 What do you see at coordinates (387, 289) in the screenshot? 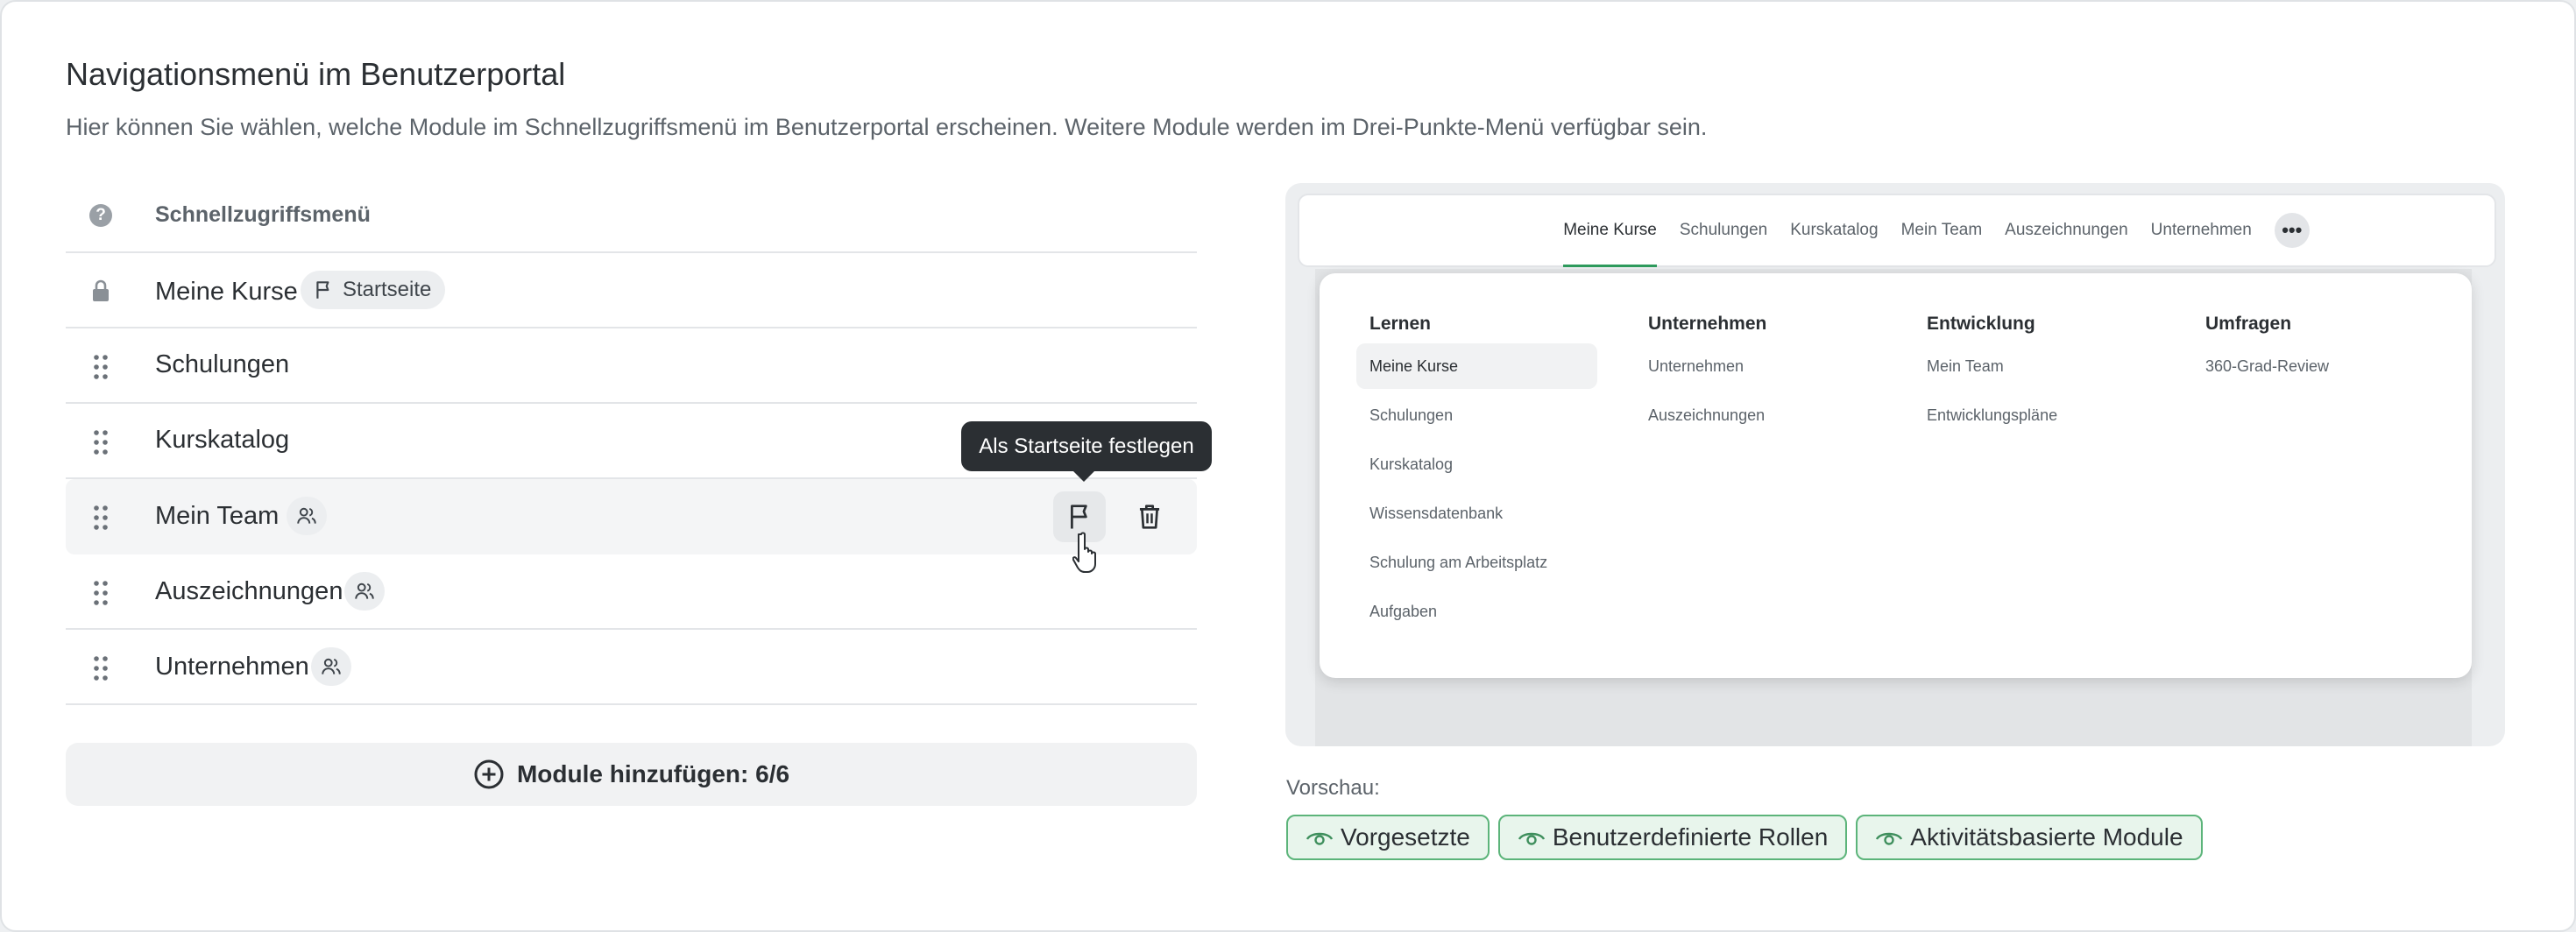
I see `home-page-badge-label: Startseite` at bounding box center [387, 289].